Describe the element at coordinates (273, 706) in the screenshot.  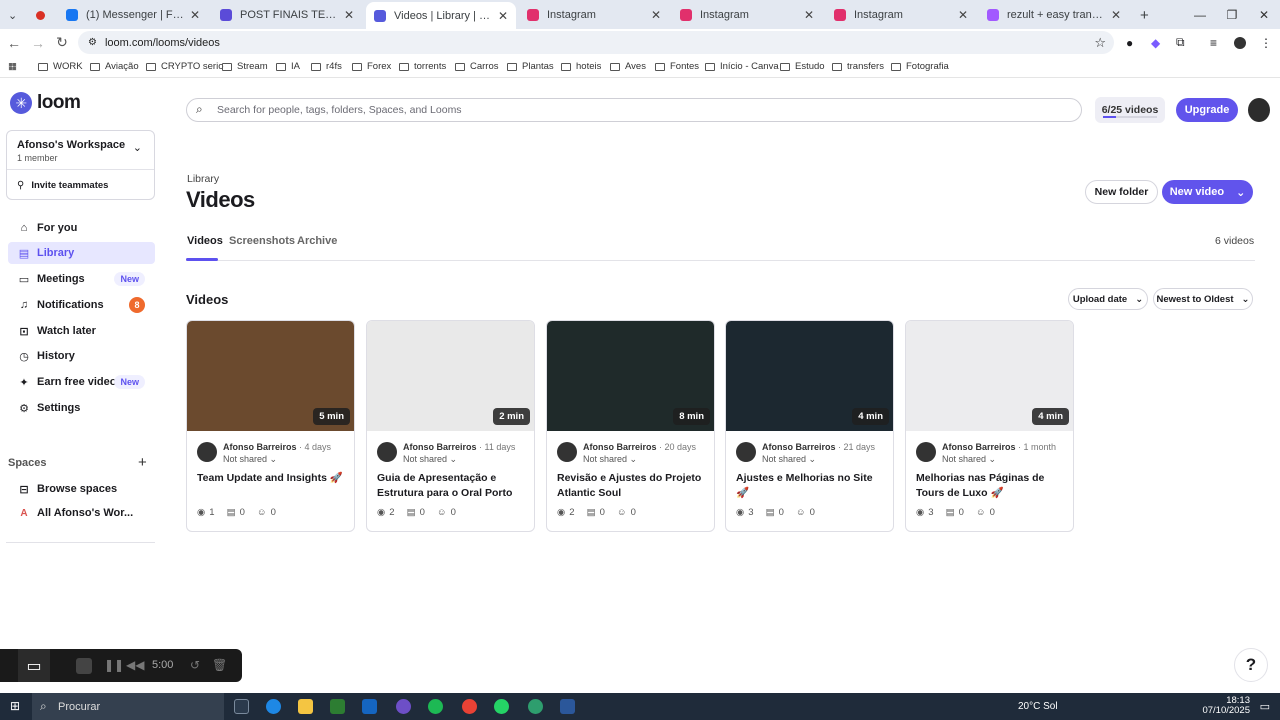
I see `edge-icon` at that location.